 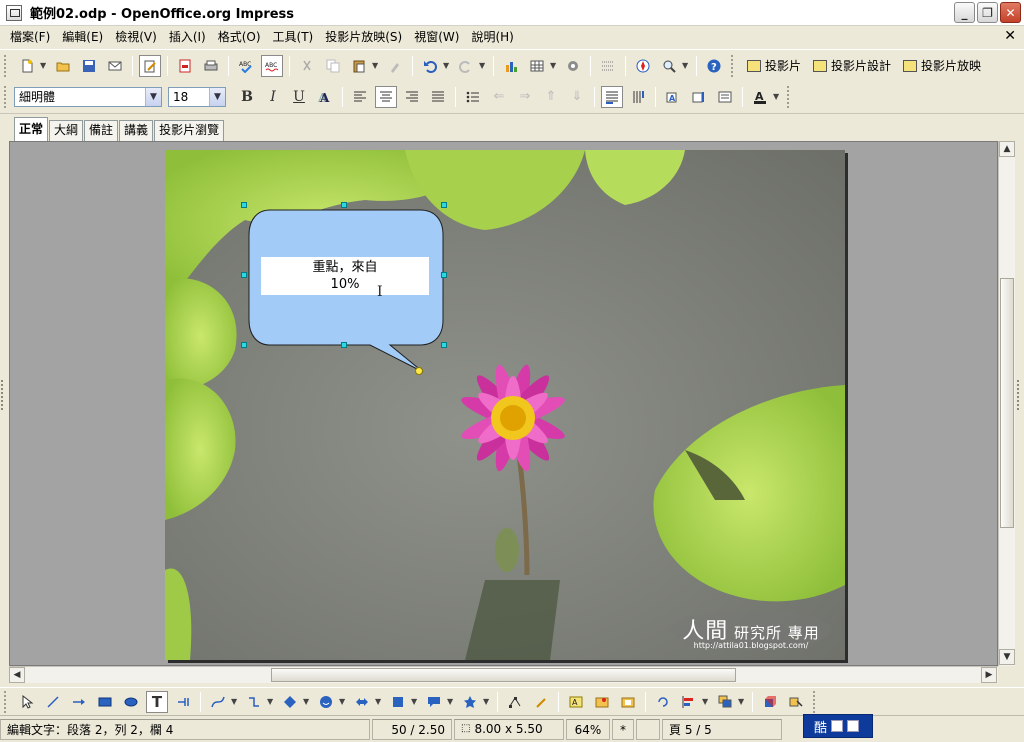 What do you see at coordinates (725, 702) in the screenshot?
I see `arrange-icon` at bounding box center [725, 702].